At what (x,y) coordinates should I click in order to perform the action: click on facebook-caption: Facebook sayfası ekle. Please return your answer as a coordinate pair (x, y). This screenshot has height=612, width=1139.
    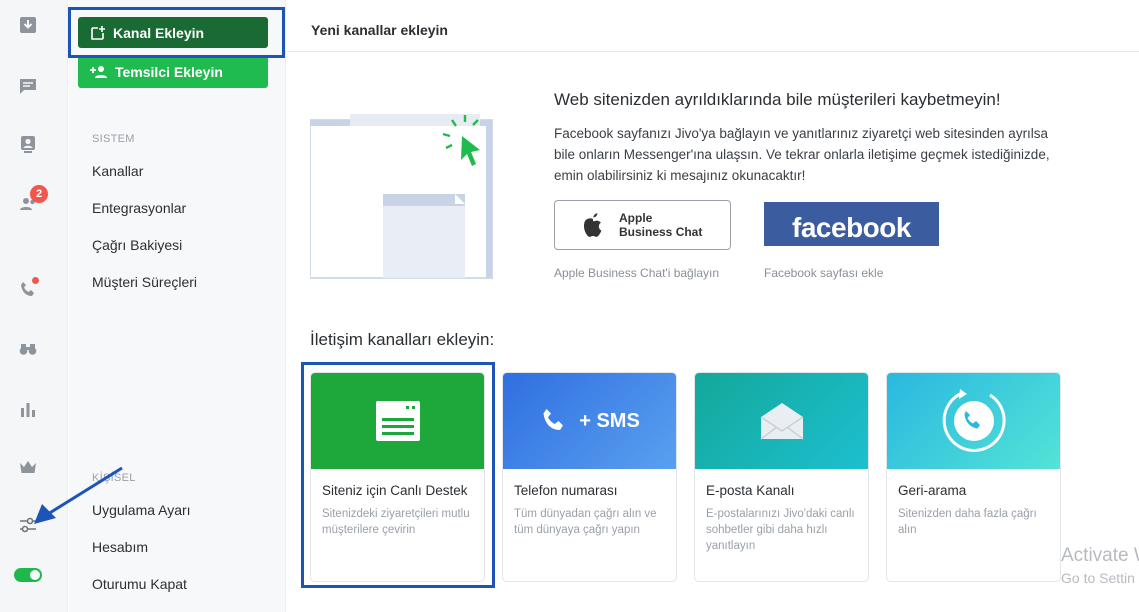
    Looking at the image, I should click on (824, 273).